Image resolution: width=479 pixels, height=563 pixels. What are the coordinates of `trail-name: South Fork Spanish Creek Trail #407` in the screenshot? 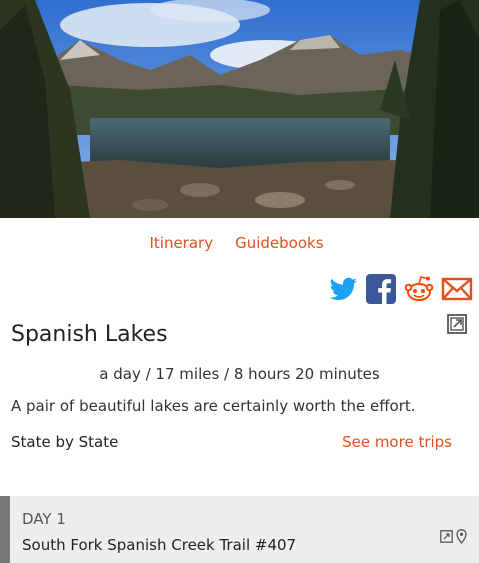 It's located at (159, 545).